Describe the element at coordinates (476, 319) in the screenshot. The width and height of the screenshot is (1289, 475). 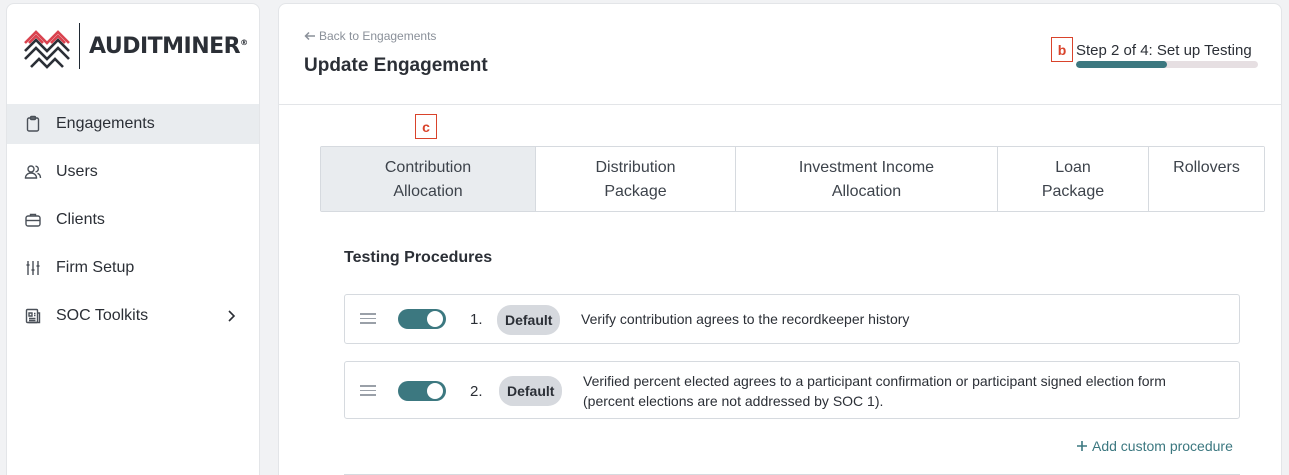
I see `procedure-number: 1.` at that location.